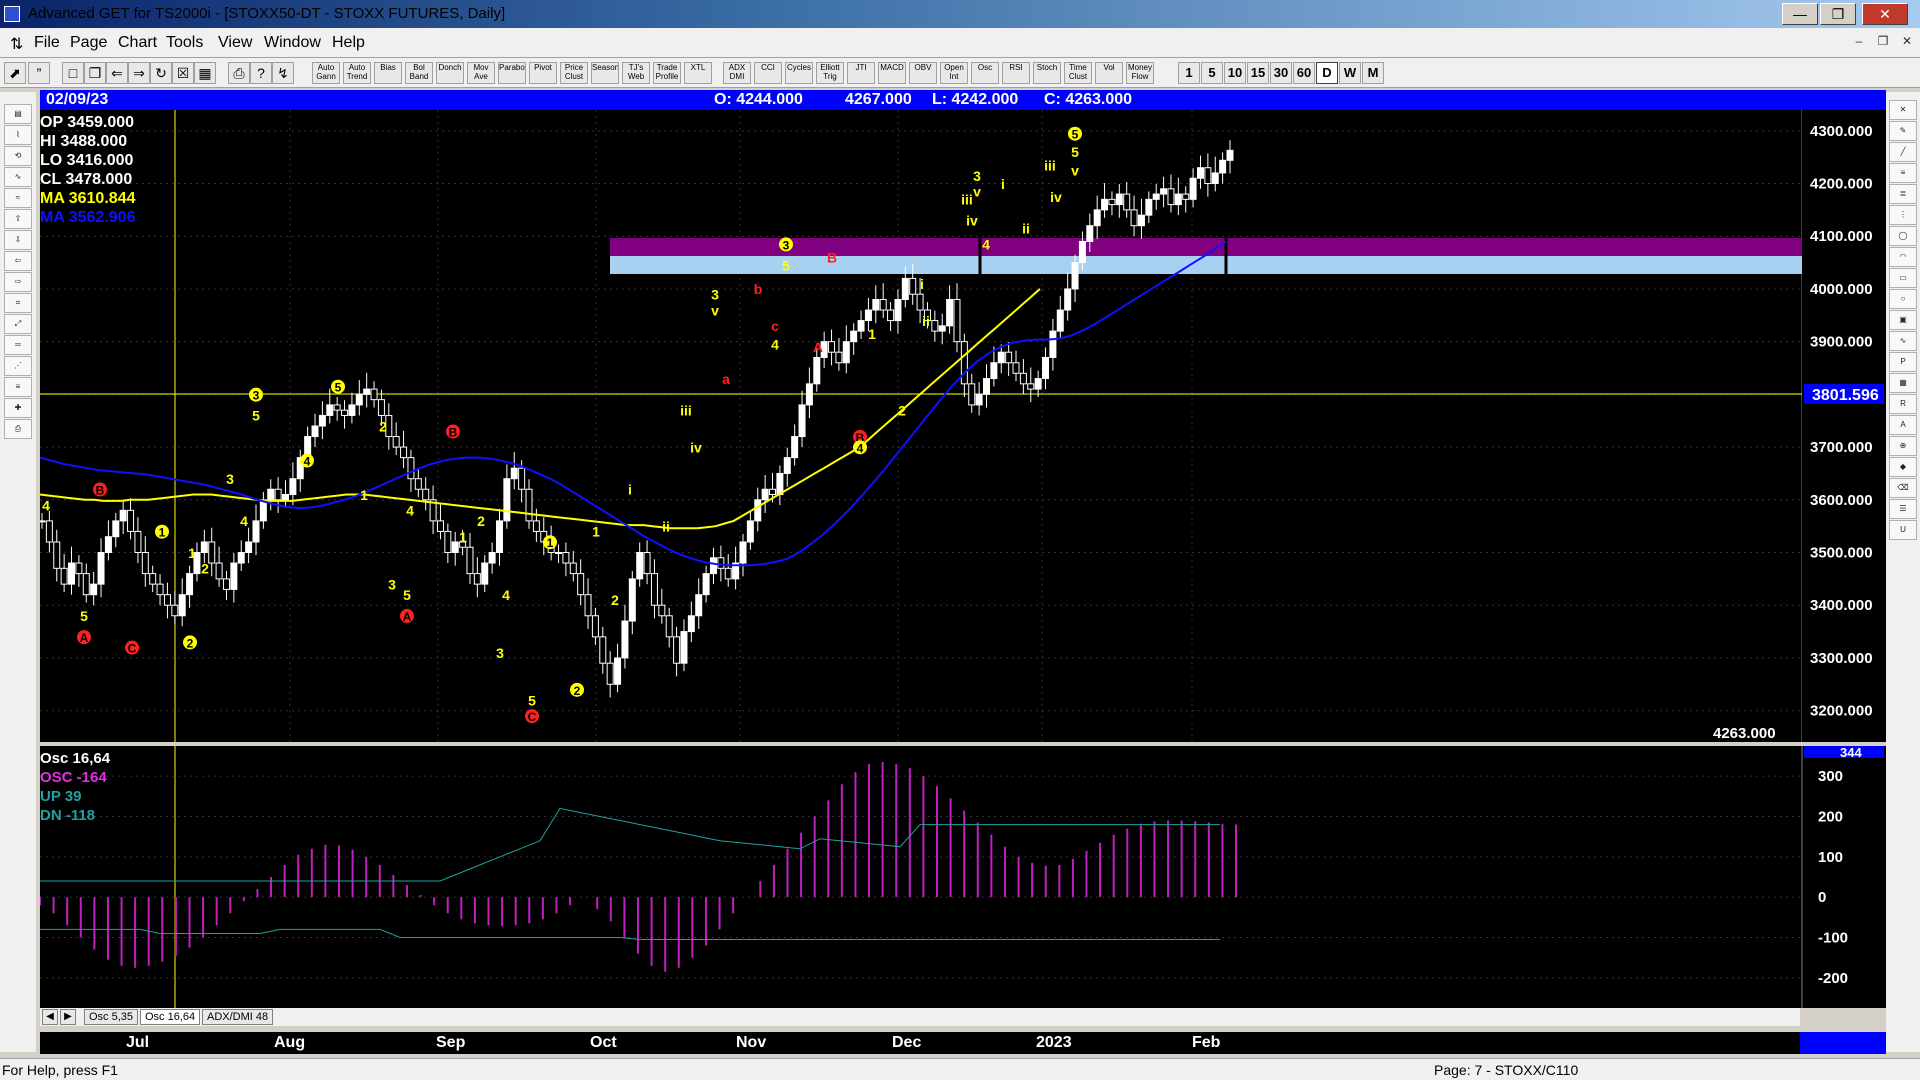  What do you see at coordinates (184, 43) in the screenshot?
I see `menu-tools: Tools` at bounding box center [184, 43].